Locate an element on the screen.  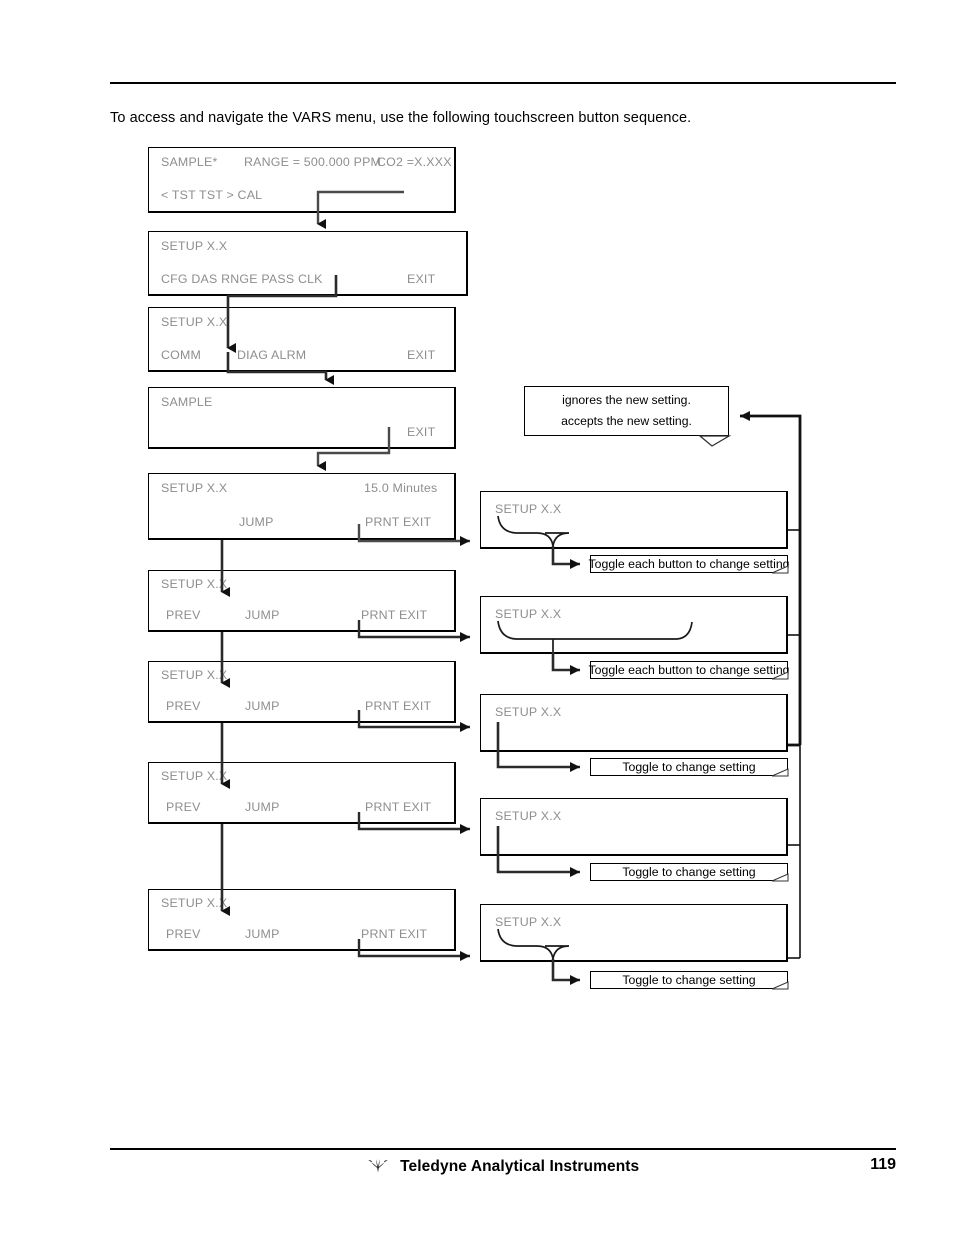
detail-screen-2-title: SETUP X.X is located at coordinates (528, 614).